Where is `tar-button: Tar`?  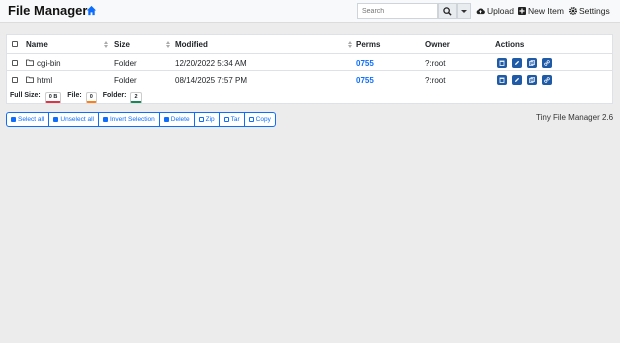
tar-button: Tar is located at coordinates (232, 119).